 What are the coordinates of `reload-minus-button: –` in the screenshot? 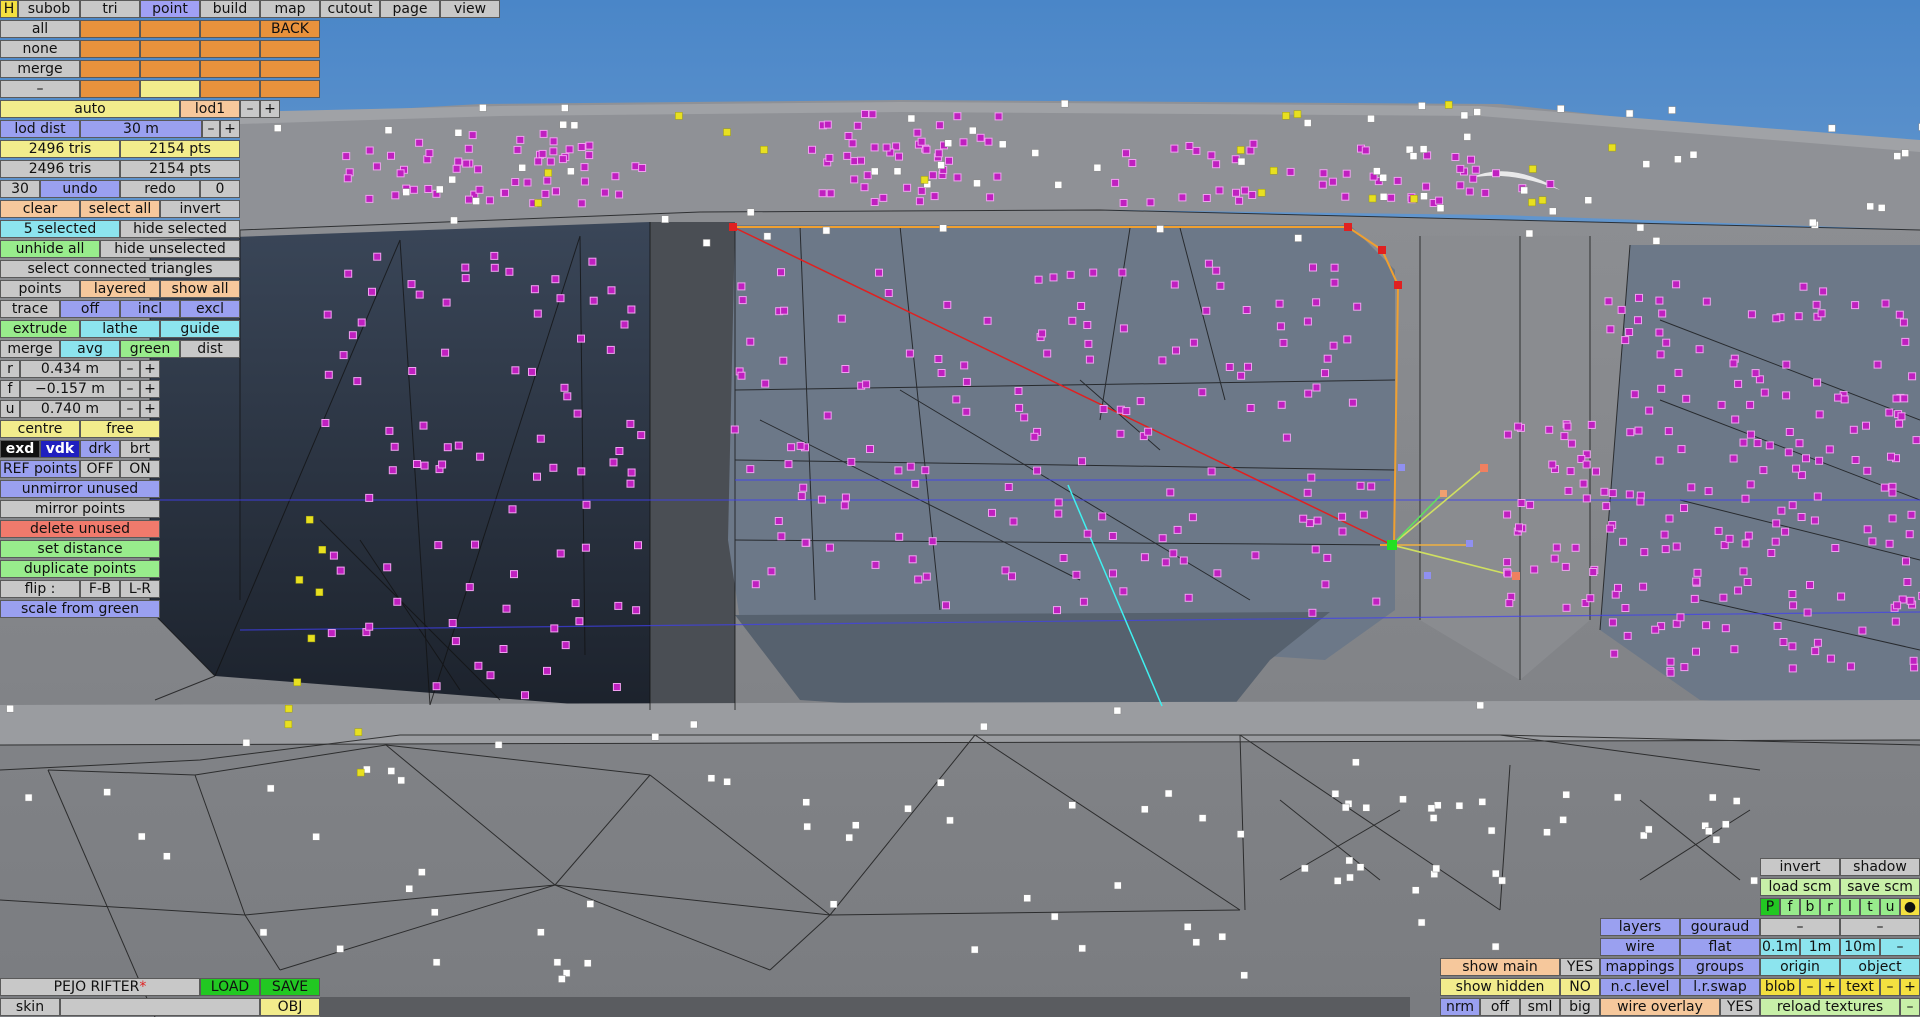 It's located at (1910, 1007).